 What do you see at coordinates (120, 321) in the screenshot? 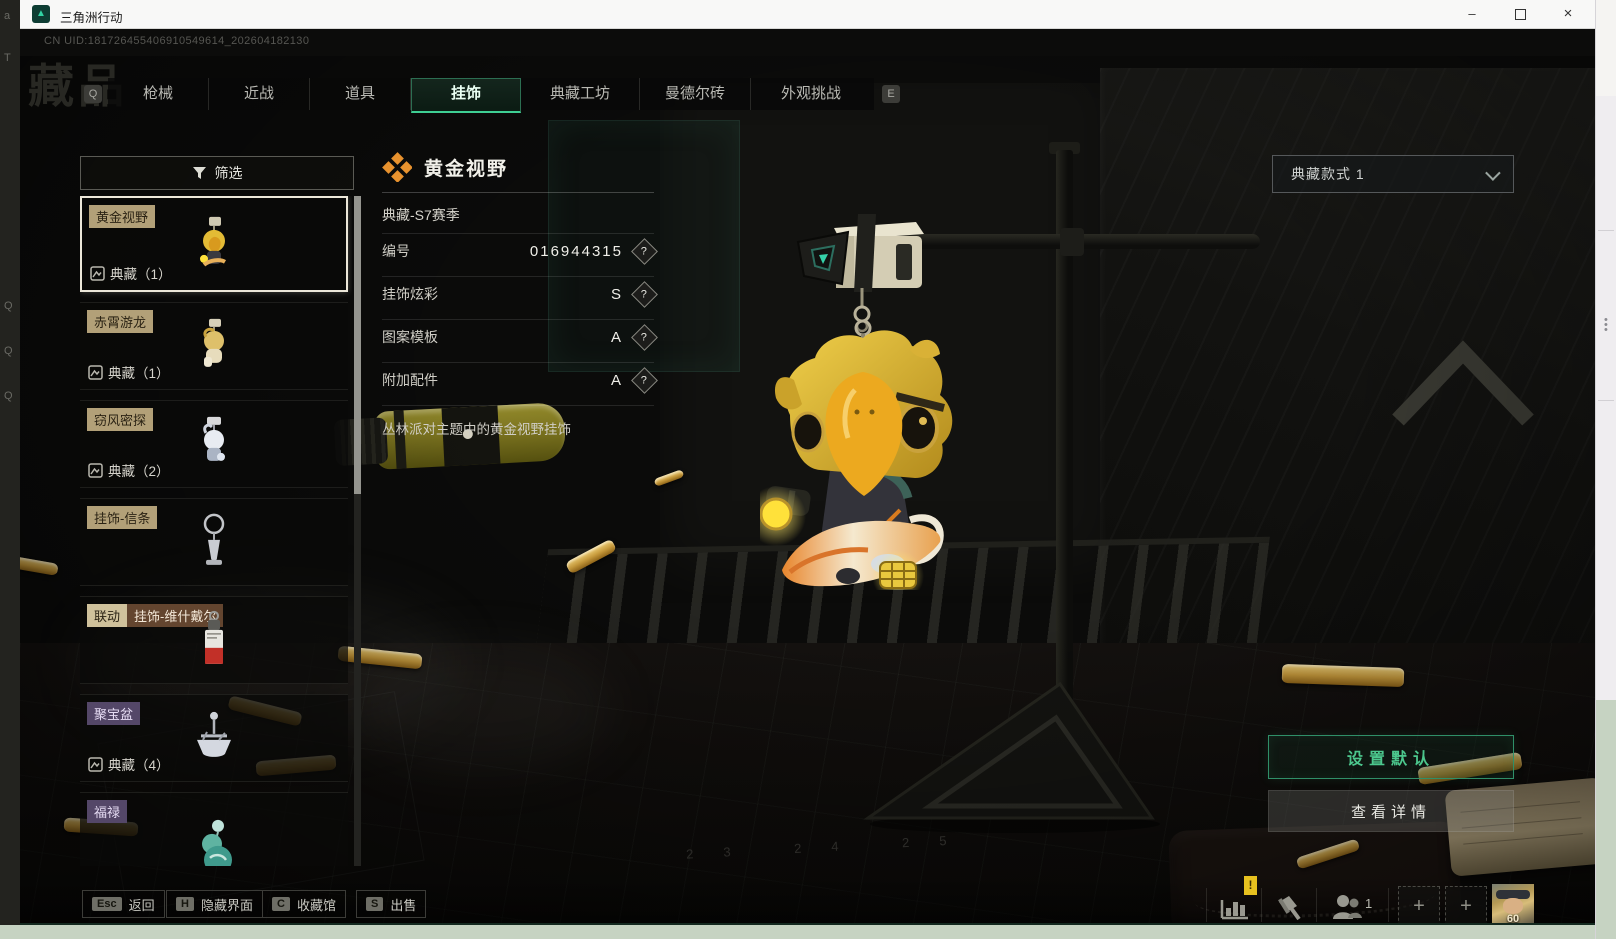
I see `item-tag: 赤霄游龙` at bounding box center [120, 321].